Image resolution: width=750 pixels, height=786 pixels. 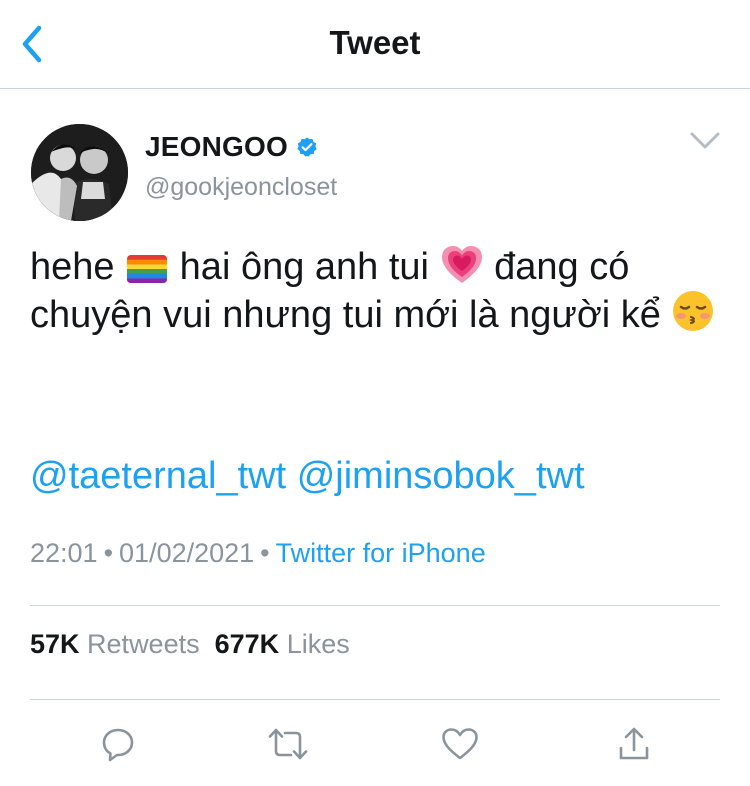 I want to click on retweet-icon, so click(x=288, y=744).